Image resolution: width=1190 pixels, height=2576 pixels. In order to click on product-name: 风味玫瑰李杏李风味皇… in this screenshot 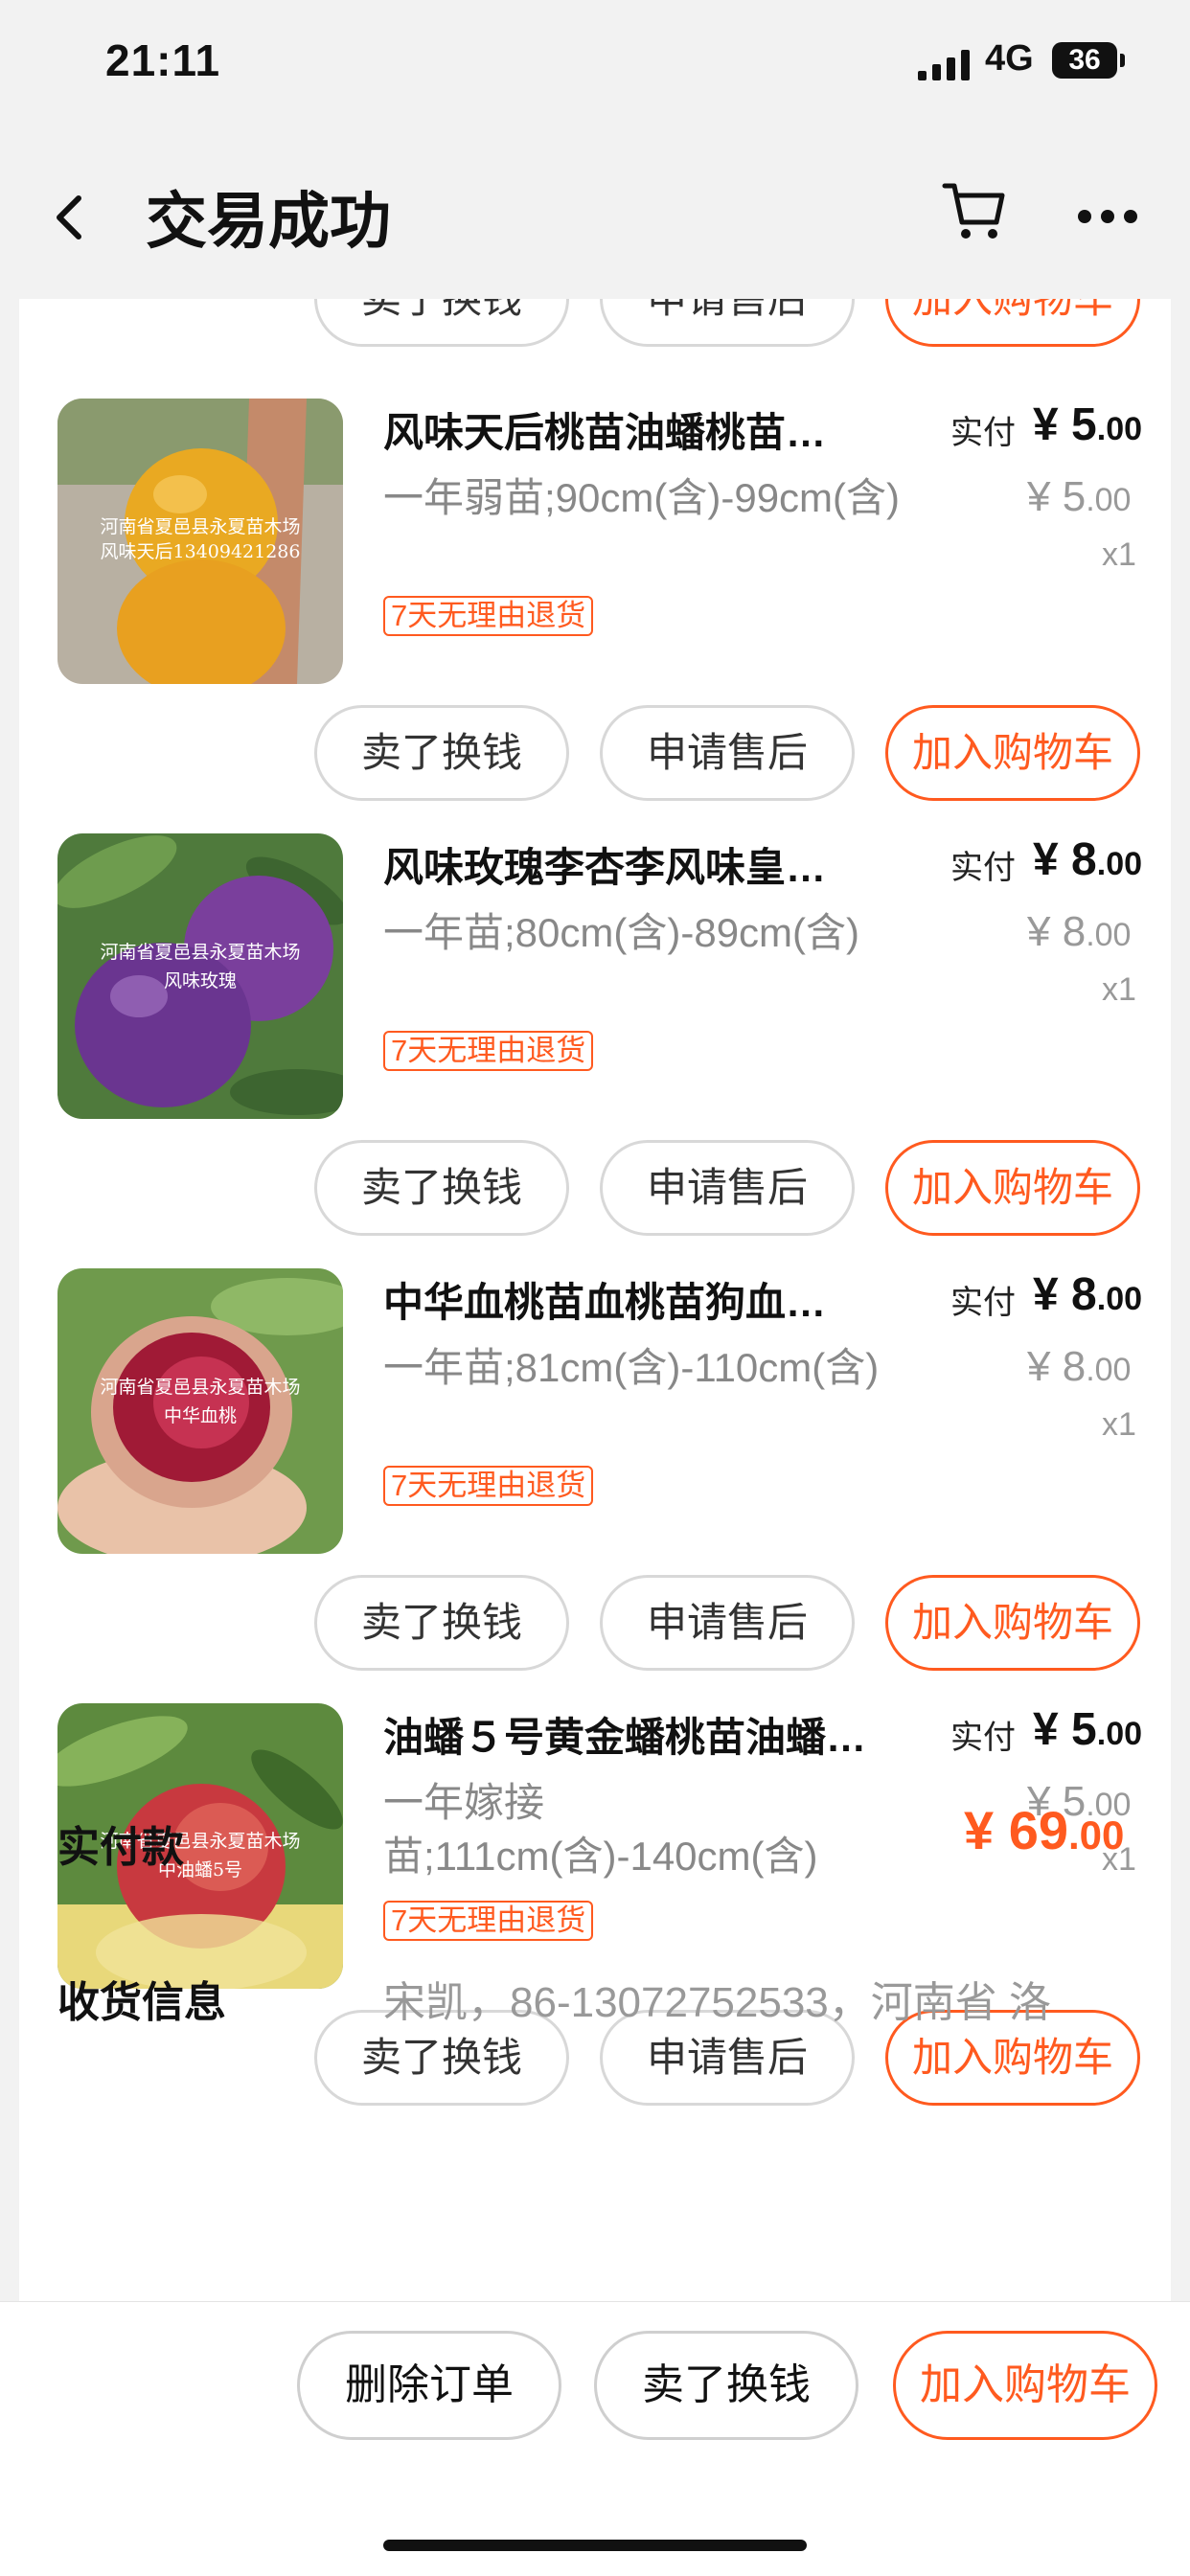, I will do `click(642, 864)`.